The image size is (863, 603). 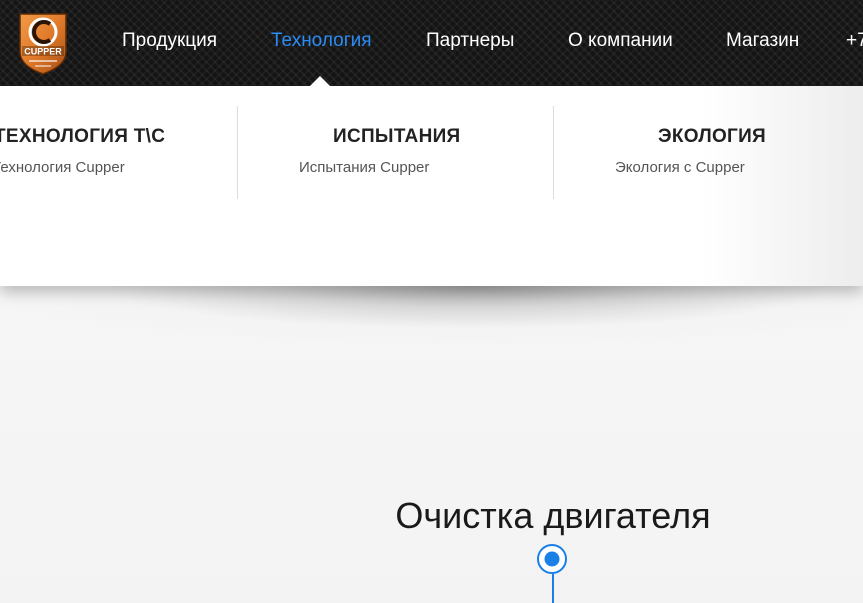 I want to click on nav-item-about: О компании, so click(x=620, y=41).